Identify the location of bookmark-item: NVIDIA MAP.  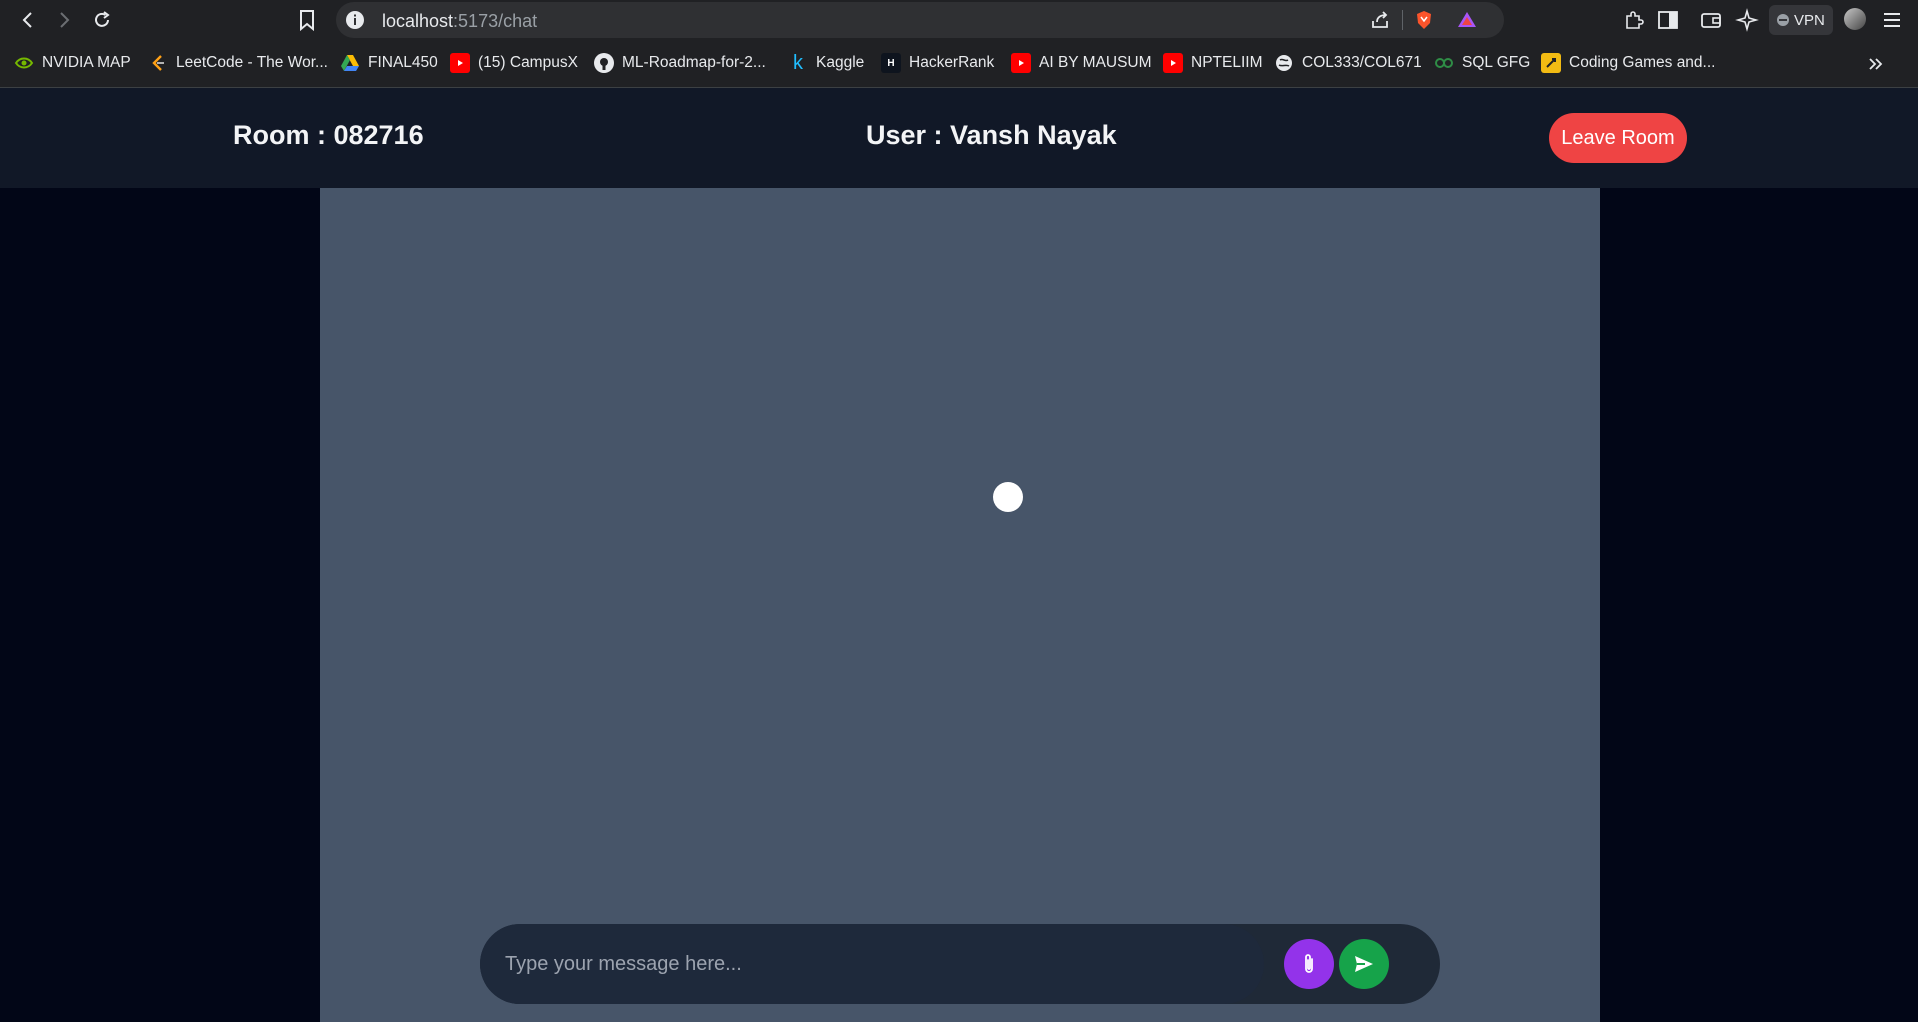
(72, 63).